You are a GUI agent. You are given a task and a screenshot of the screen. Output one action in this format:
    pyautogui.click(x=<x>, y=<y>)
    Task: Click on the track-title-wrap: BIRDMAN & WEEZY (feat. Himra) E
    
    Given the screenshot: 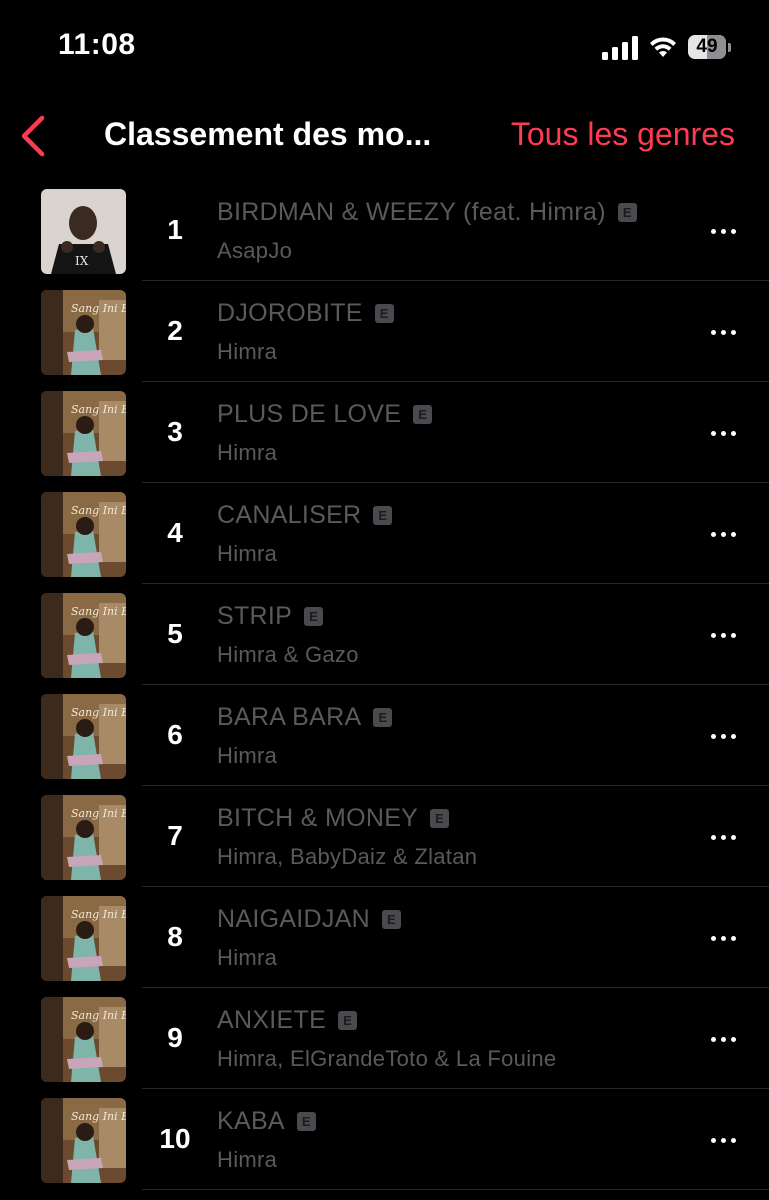 What is the action you would take?
    pyautogui.click(x=427, y=212)
    